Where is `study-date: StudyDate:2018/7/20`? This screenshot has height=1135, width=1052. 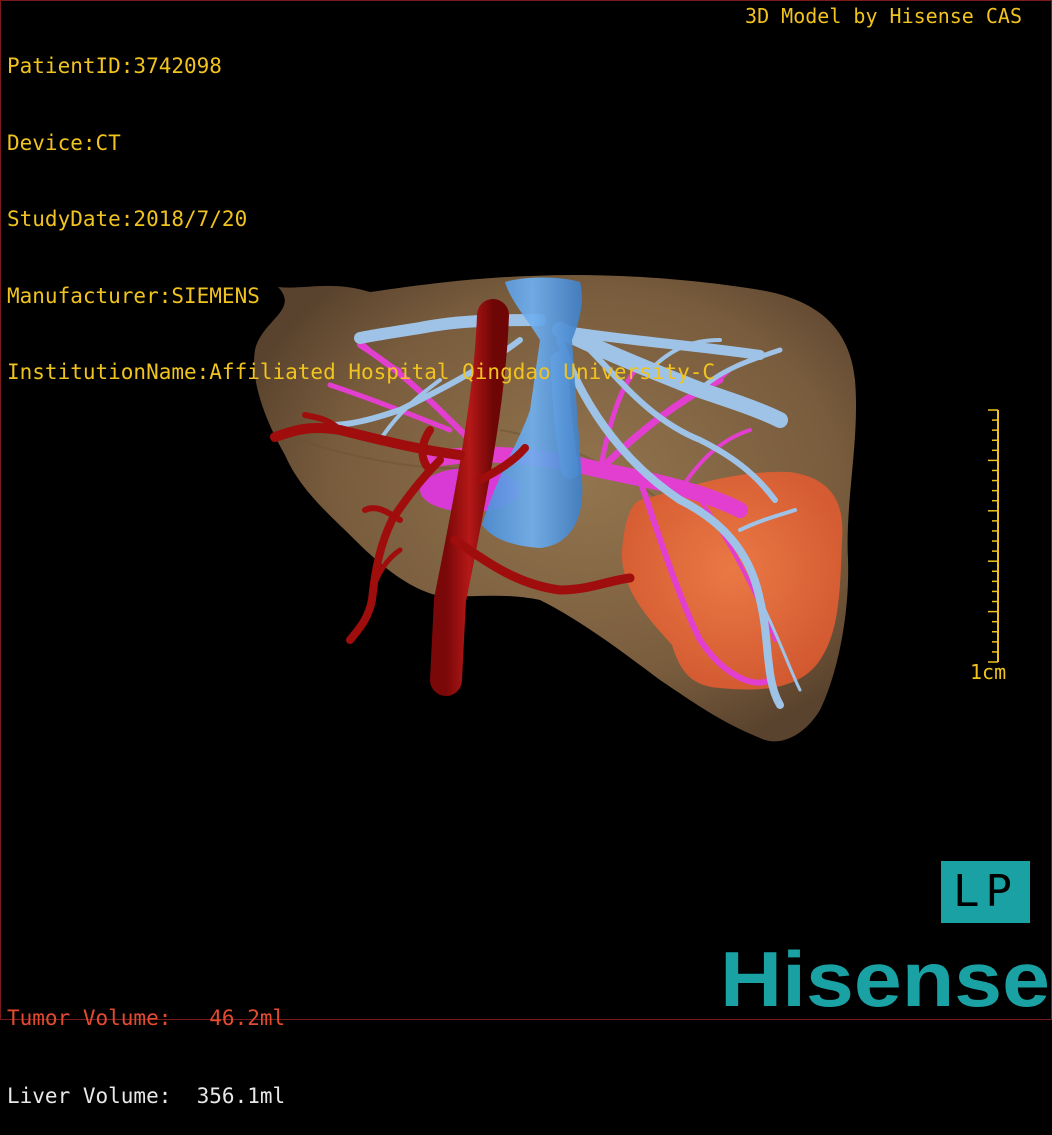
study-date: StudyDate:2018/7/20 is located at coordinates (127, 219).